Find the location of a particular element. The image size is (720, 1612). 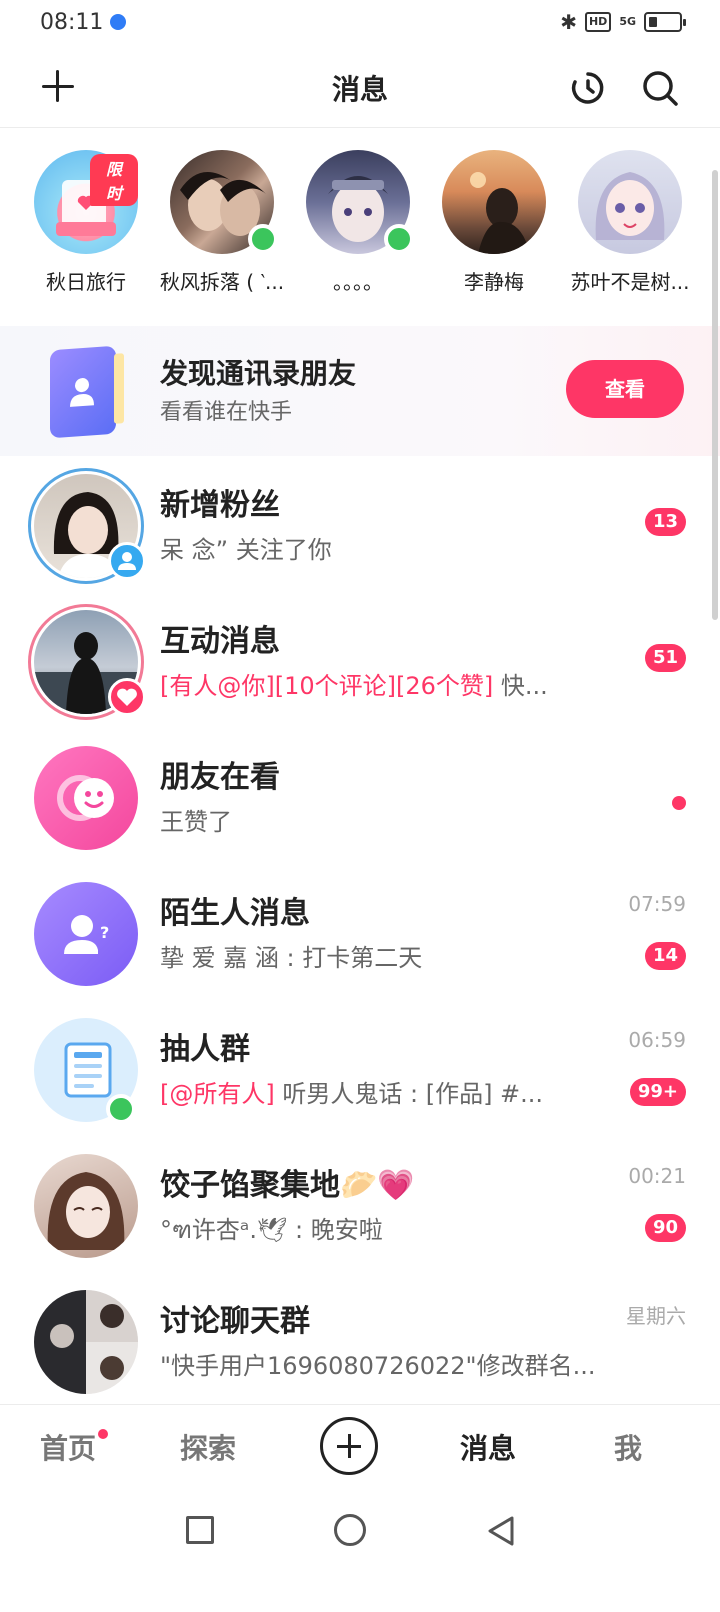

stranger-icon: ? is located at coordinates (86, 934).